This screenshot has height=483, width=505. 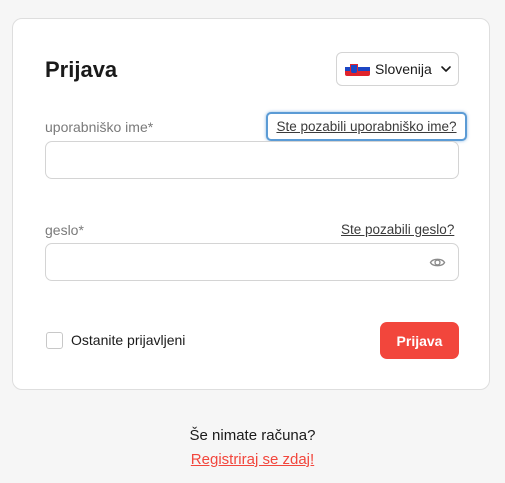 I want to click on language-select: Slovenija, so click(x=397, y=69).